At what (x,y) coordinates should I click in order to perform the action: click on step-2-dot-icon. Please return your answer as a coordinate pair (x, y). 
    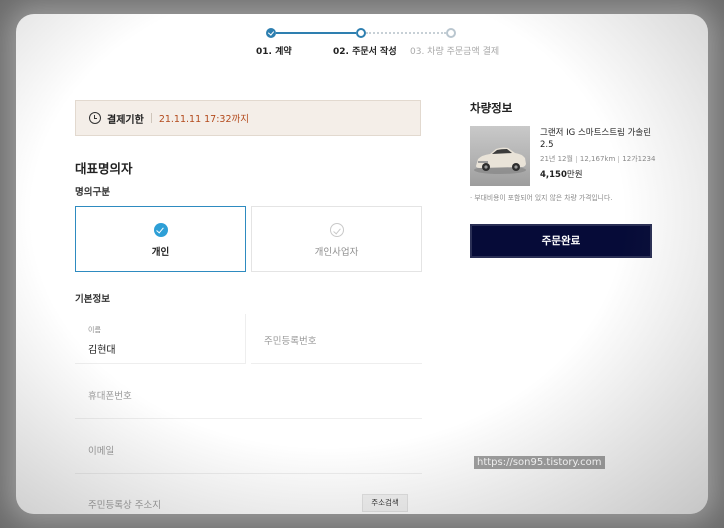
    Looking at the image, I should click on (361, 33).